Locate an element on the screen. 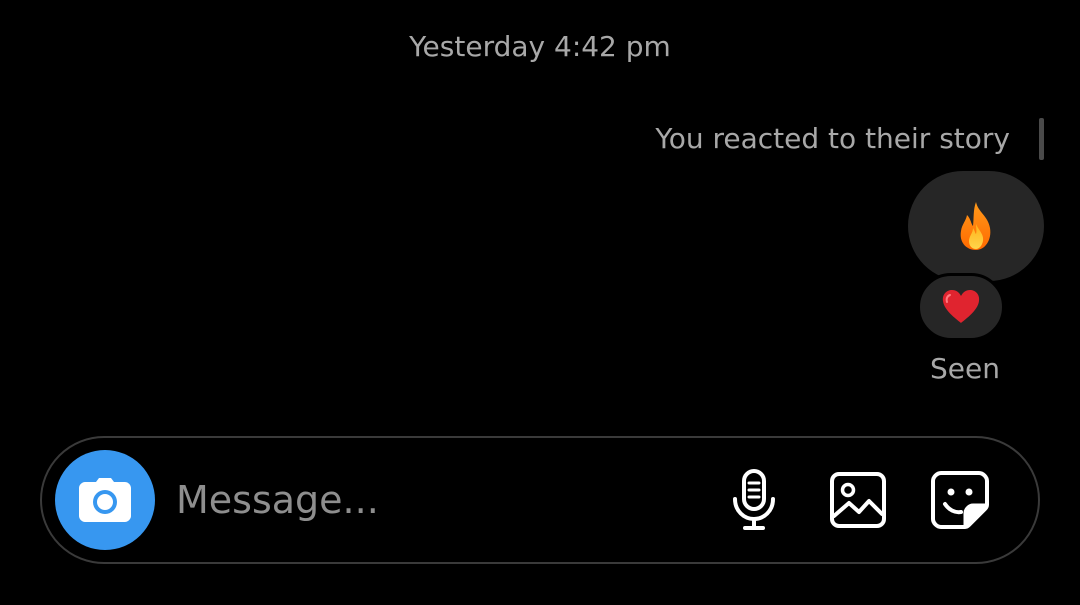  message-input is located at coordinates (436, 500).